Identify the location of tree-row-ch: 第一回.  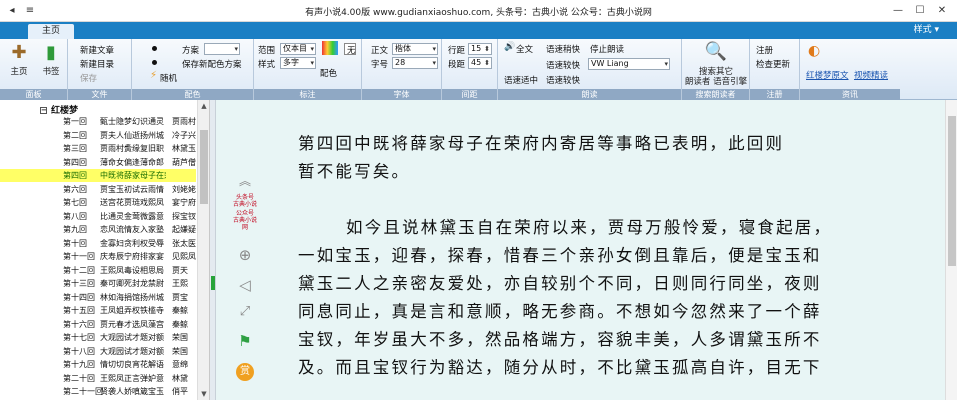
(75, 121).